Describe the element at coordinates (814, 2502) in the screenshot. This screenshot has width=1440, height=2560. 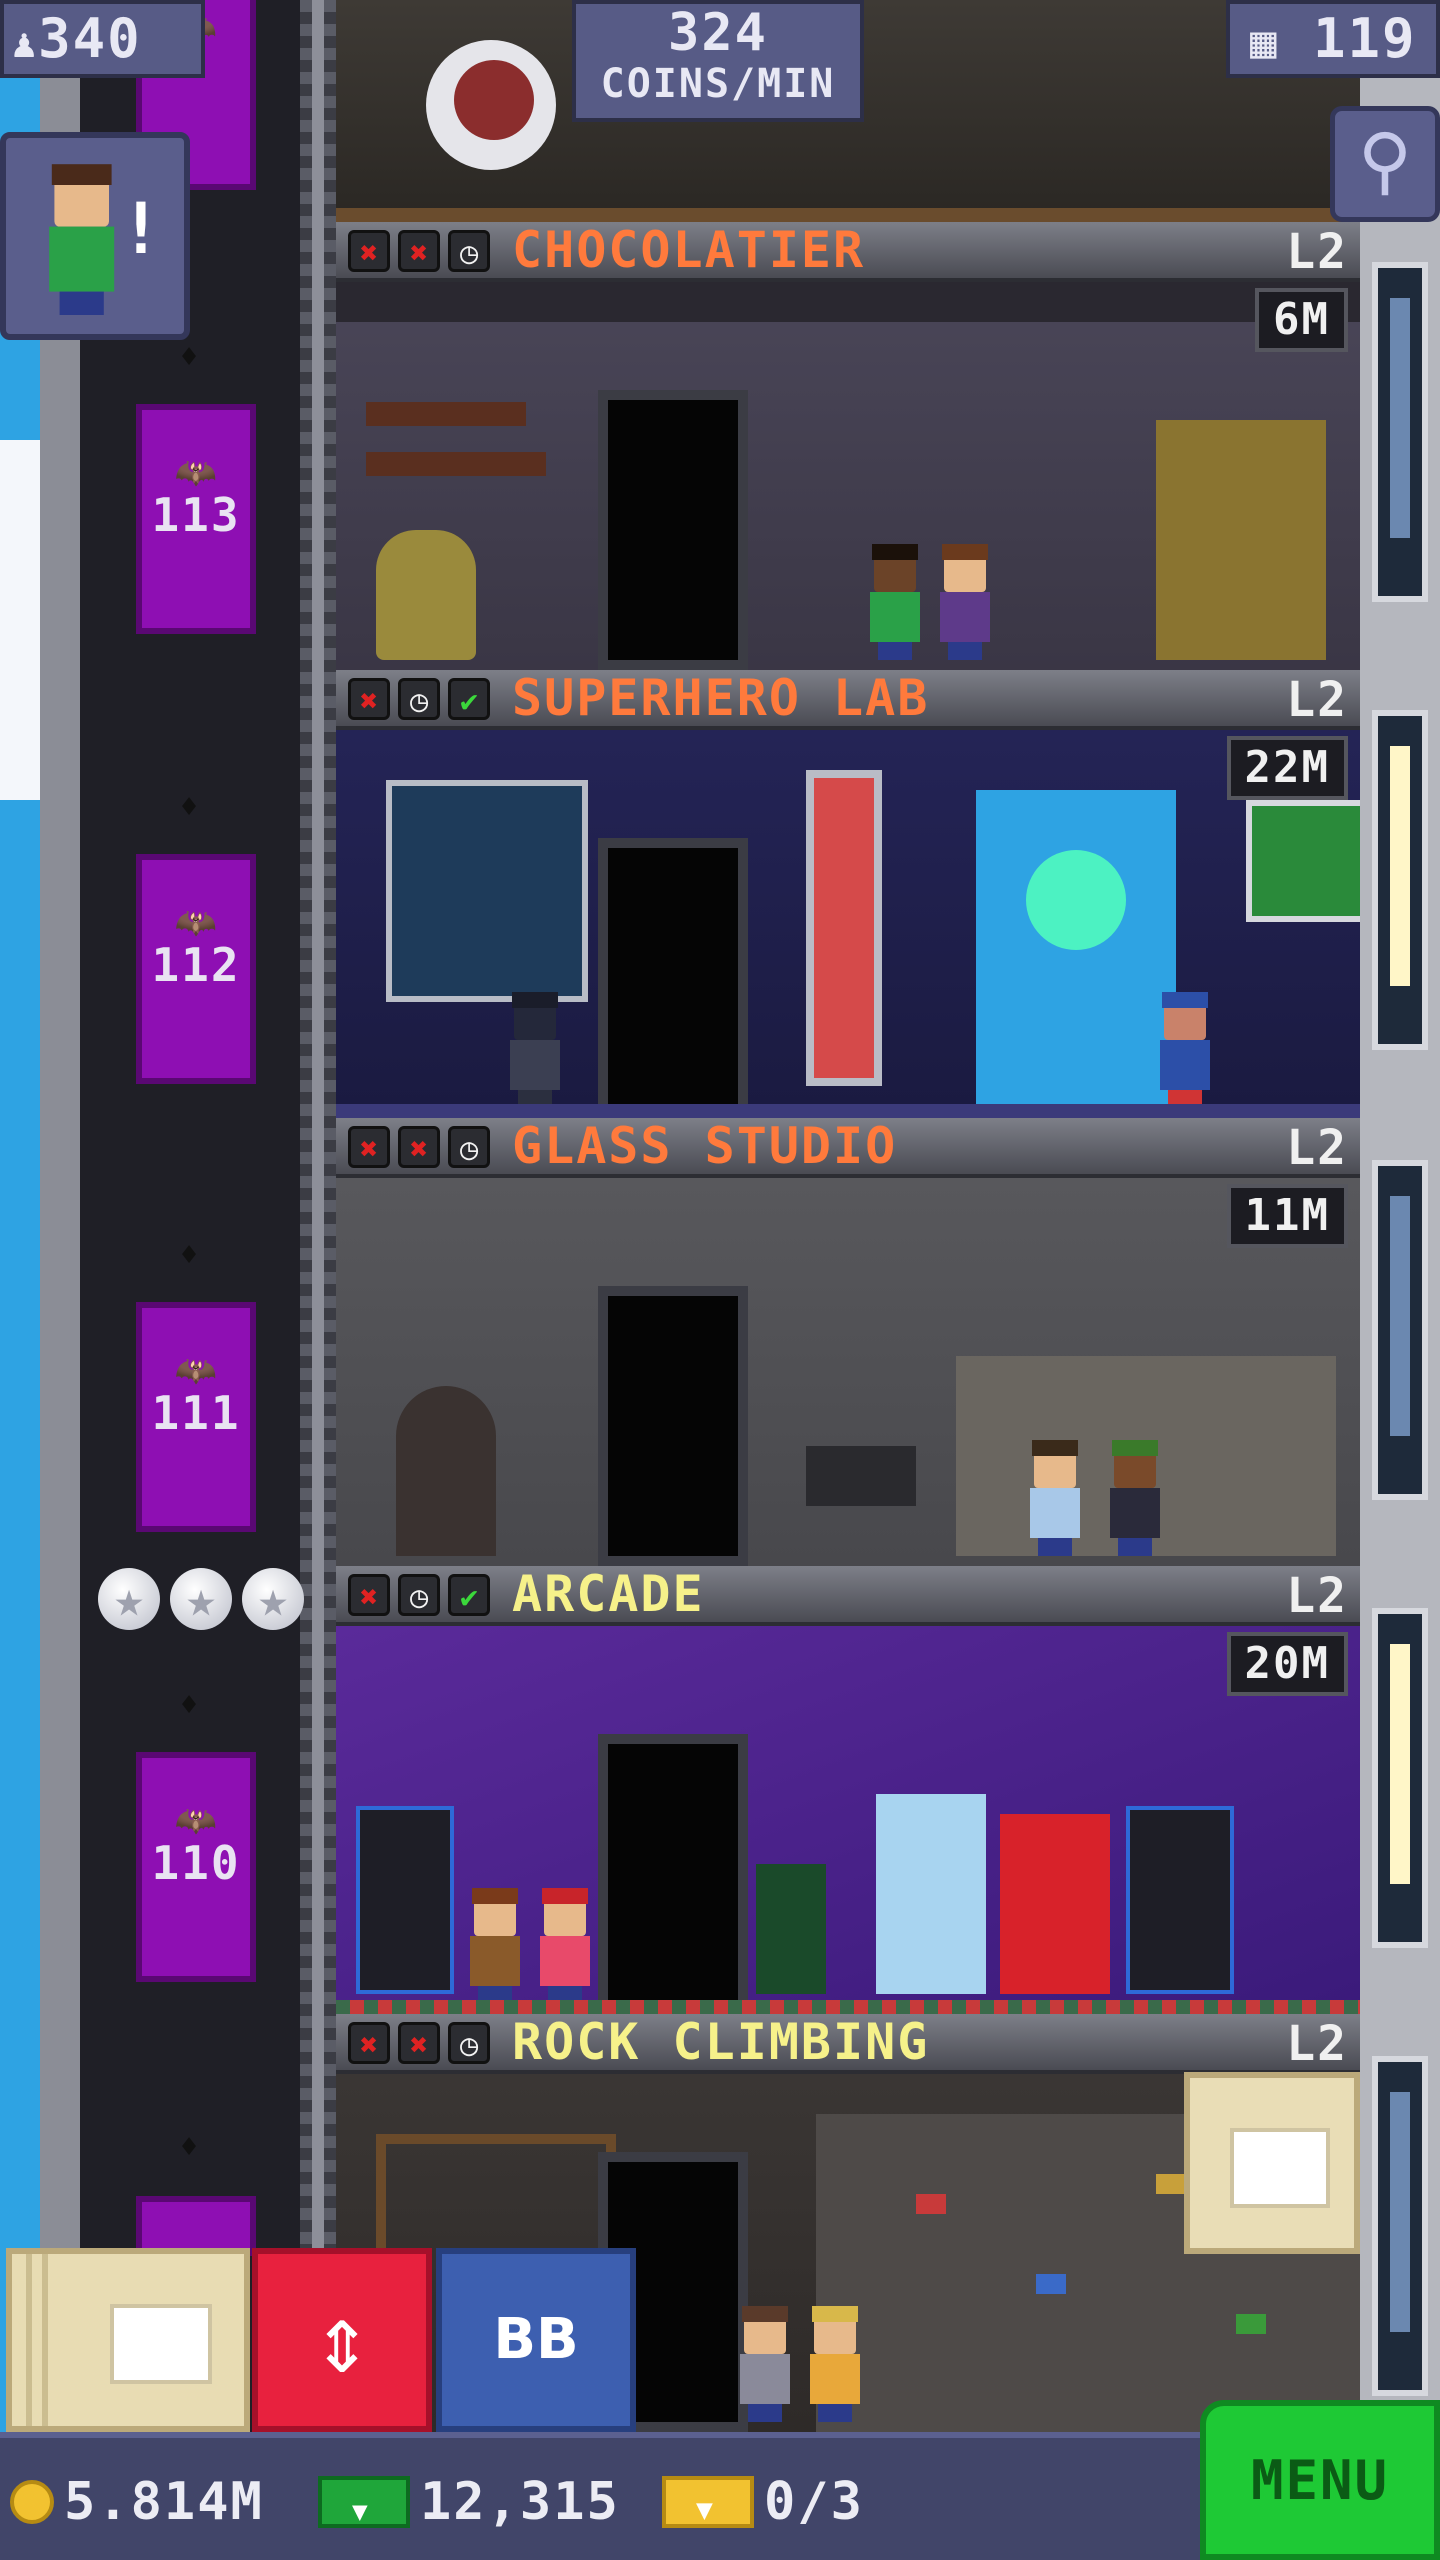
I see `ticket-value: 0/3` at that location.